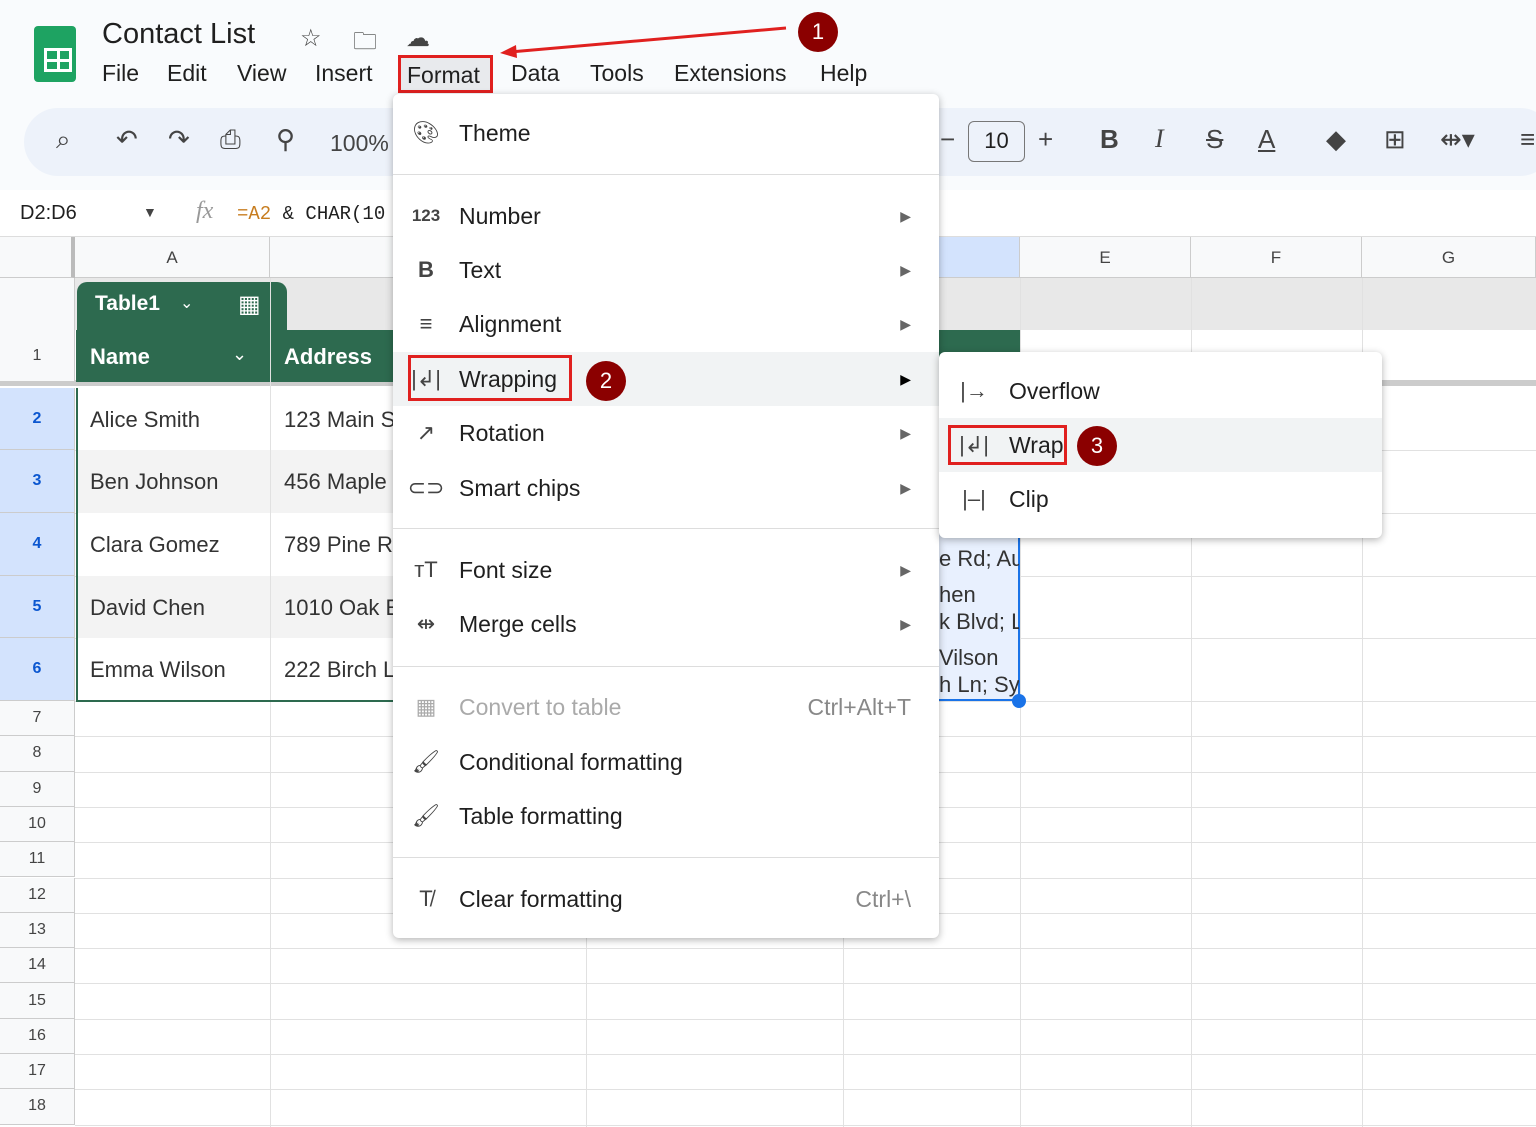 The image size is (1536, 1127). I want to click on menu-tools: Tools, so click(617, 73).